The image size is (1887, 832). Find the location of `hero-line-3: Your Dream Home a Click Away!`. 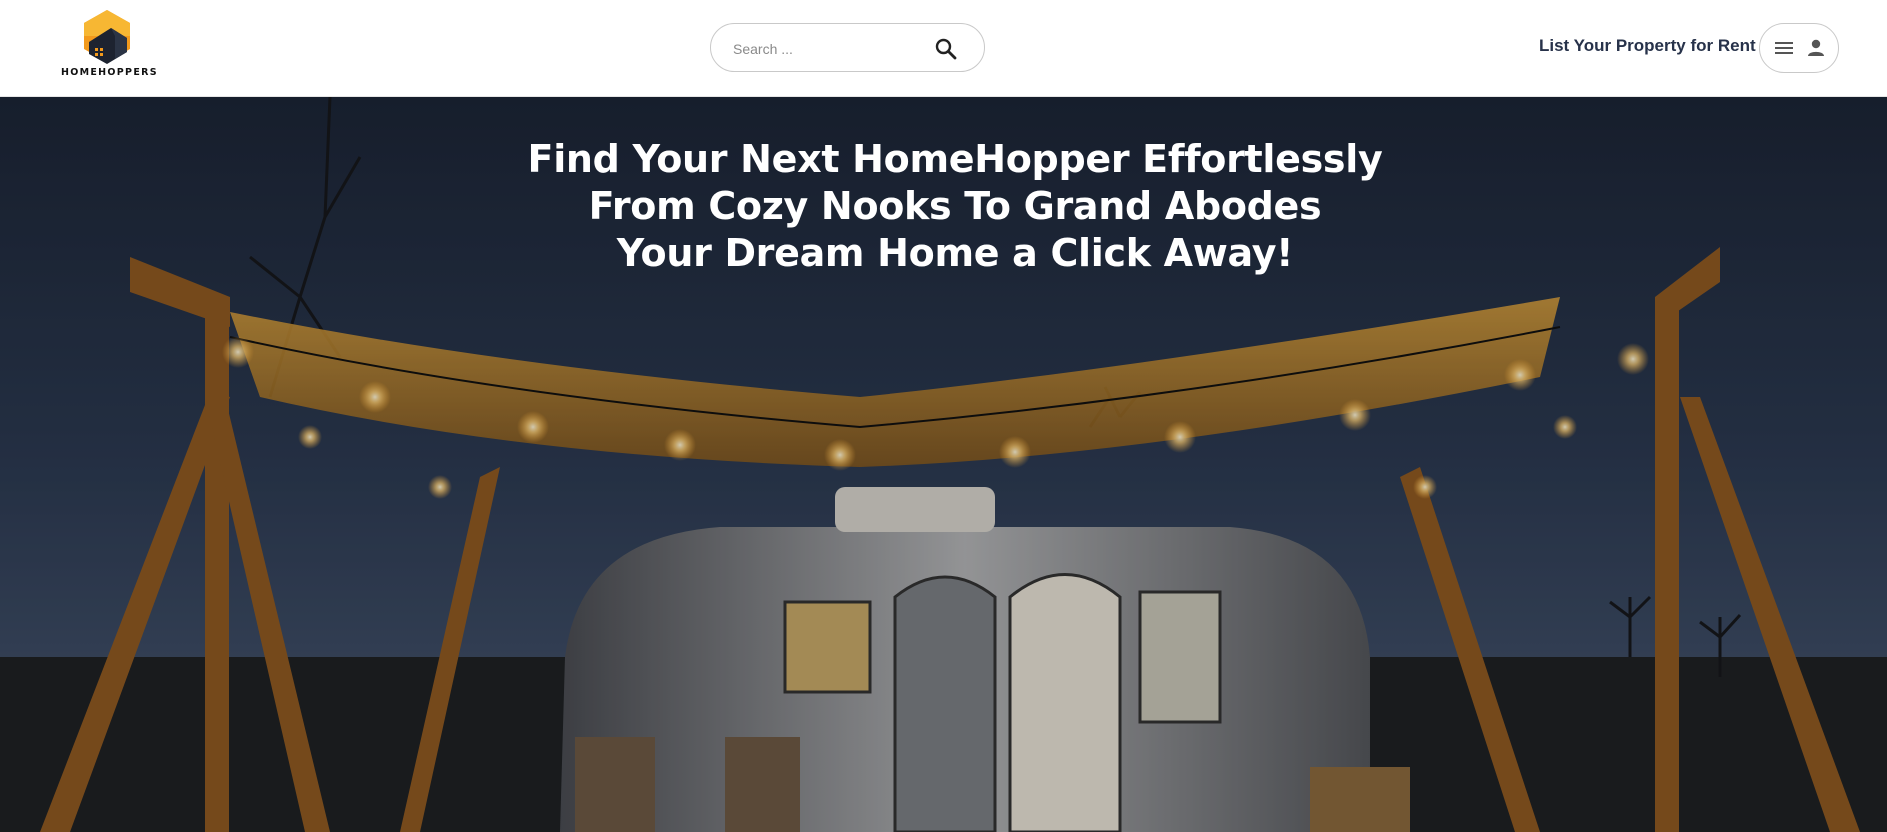

hero-line-3: Your Dream Home a Click Away! is located at coordinates (955, 253).